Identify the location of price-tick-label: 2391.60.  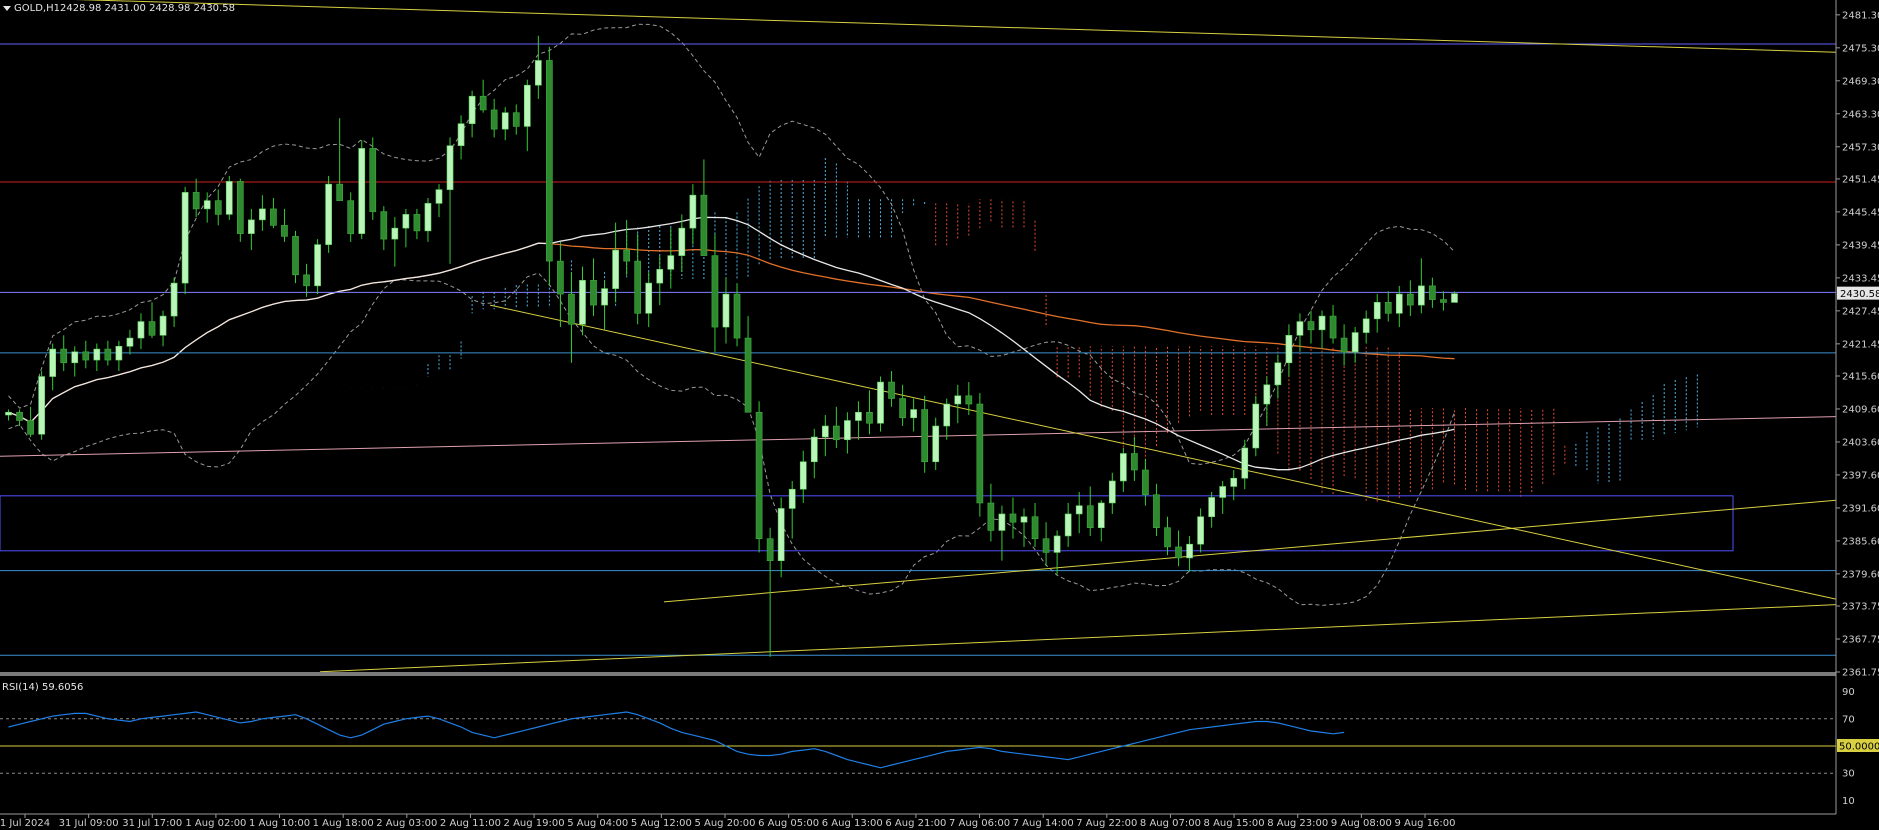
(1860, 508).